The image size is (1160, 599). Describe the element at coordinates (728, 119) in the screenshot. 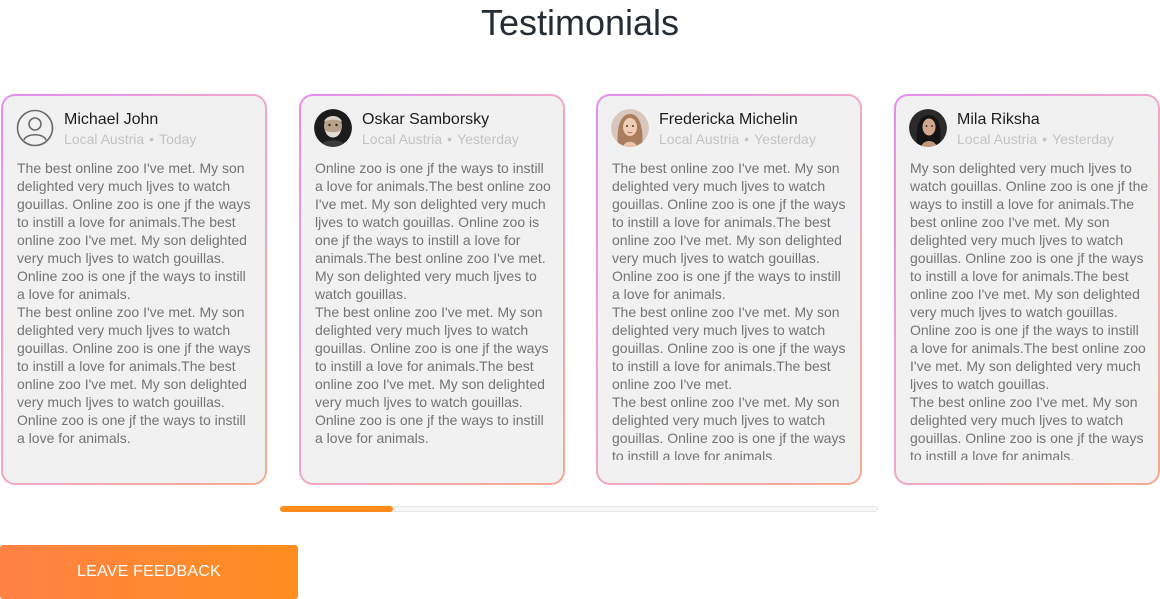

I see `testimonial-author-name: Fredericka Michelin` at that location.